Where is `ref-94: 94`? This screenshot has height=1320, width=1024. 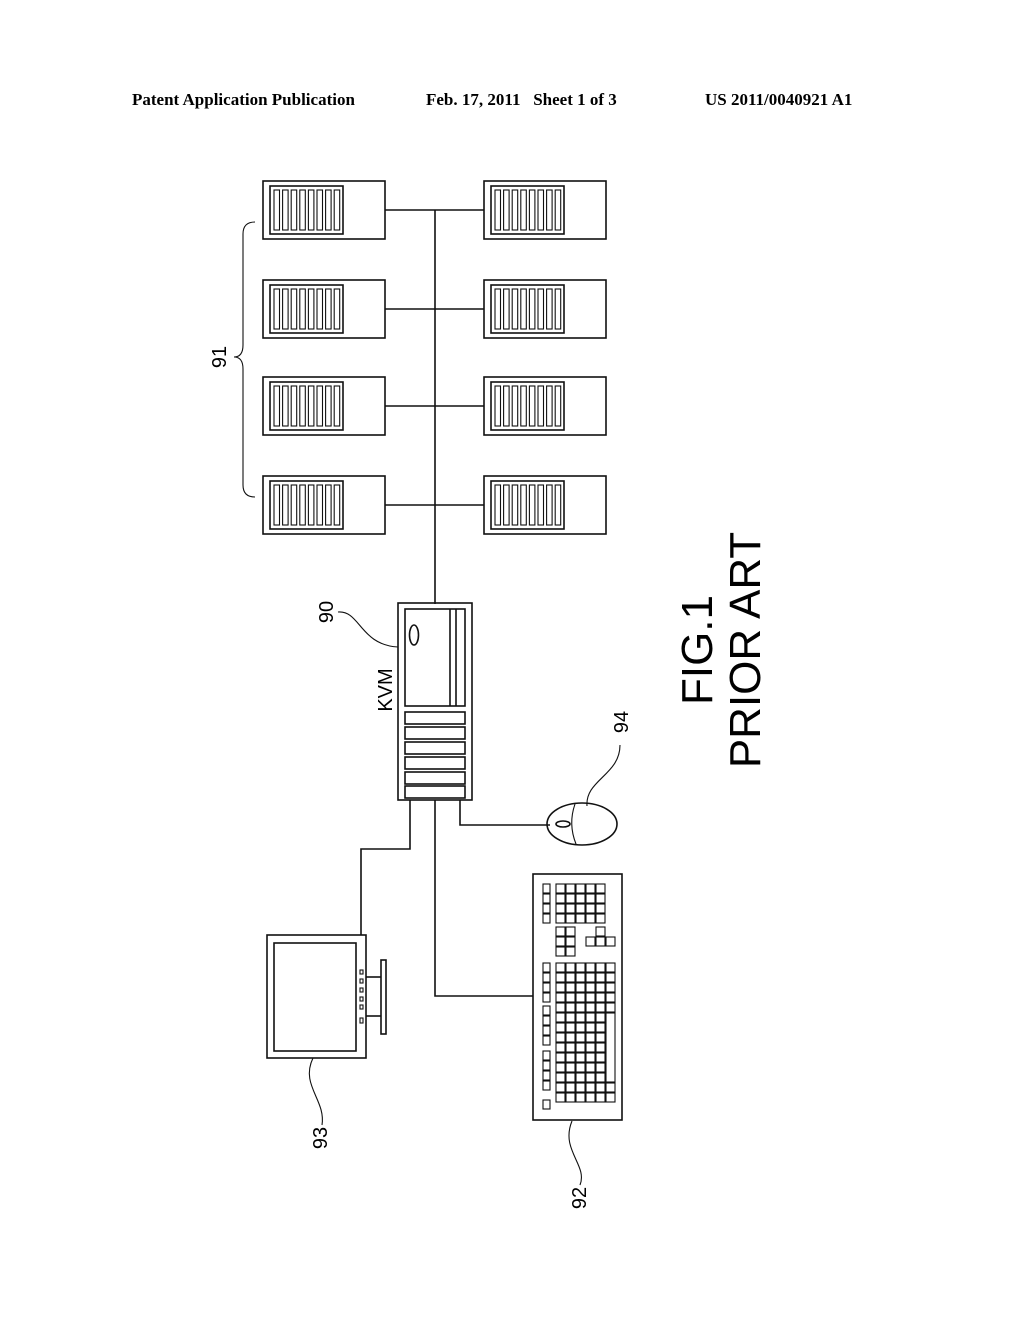 ref-94: 94 is located at coordinates (622, 722).